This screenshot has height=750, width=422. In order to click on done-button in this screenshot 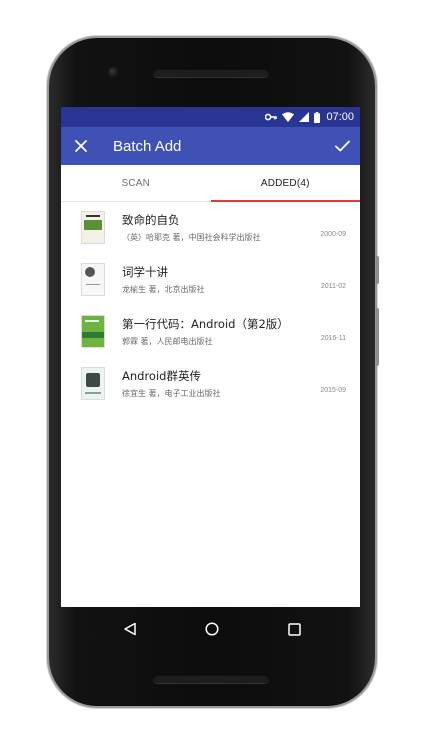, I will do `click(342, 146)`.